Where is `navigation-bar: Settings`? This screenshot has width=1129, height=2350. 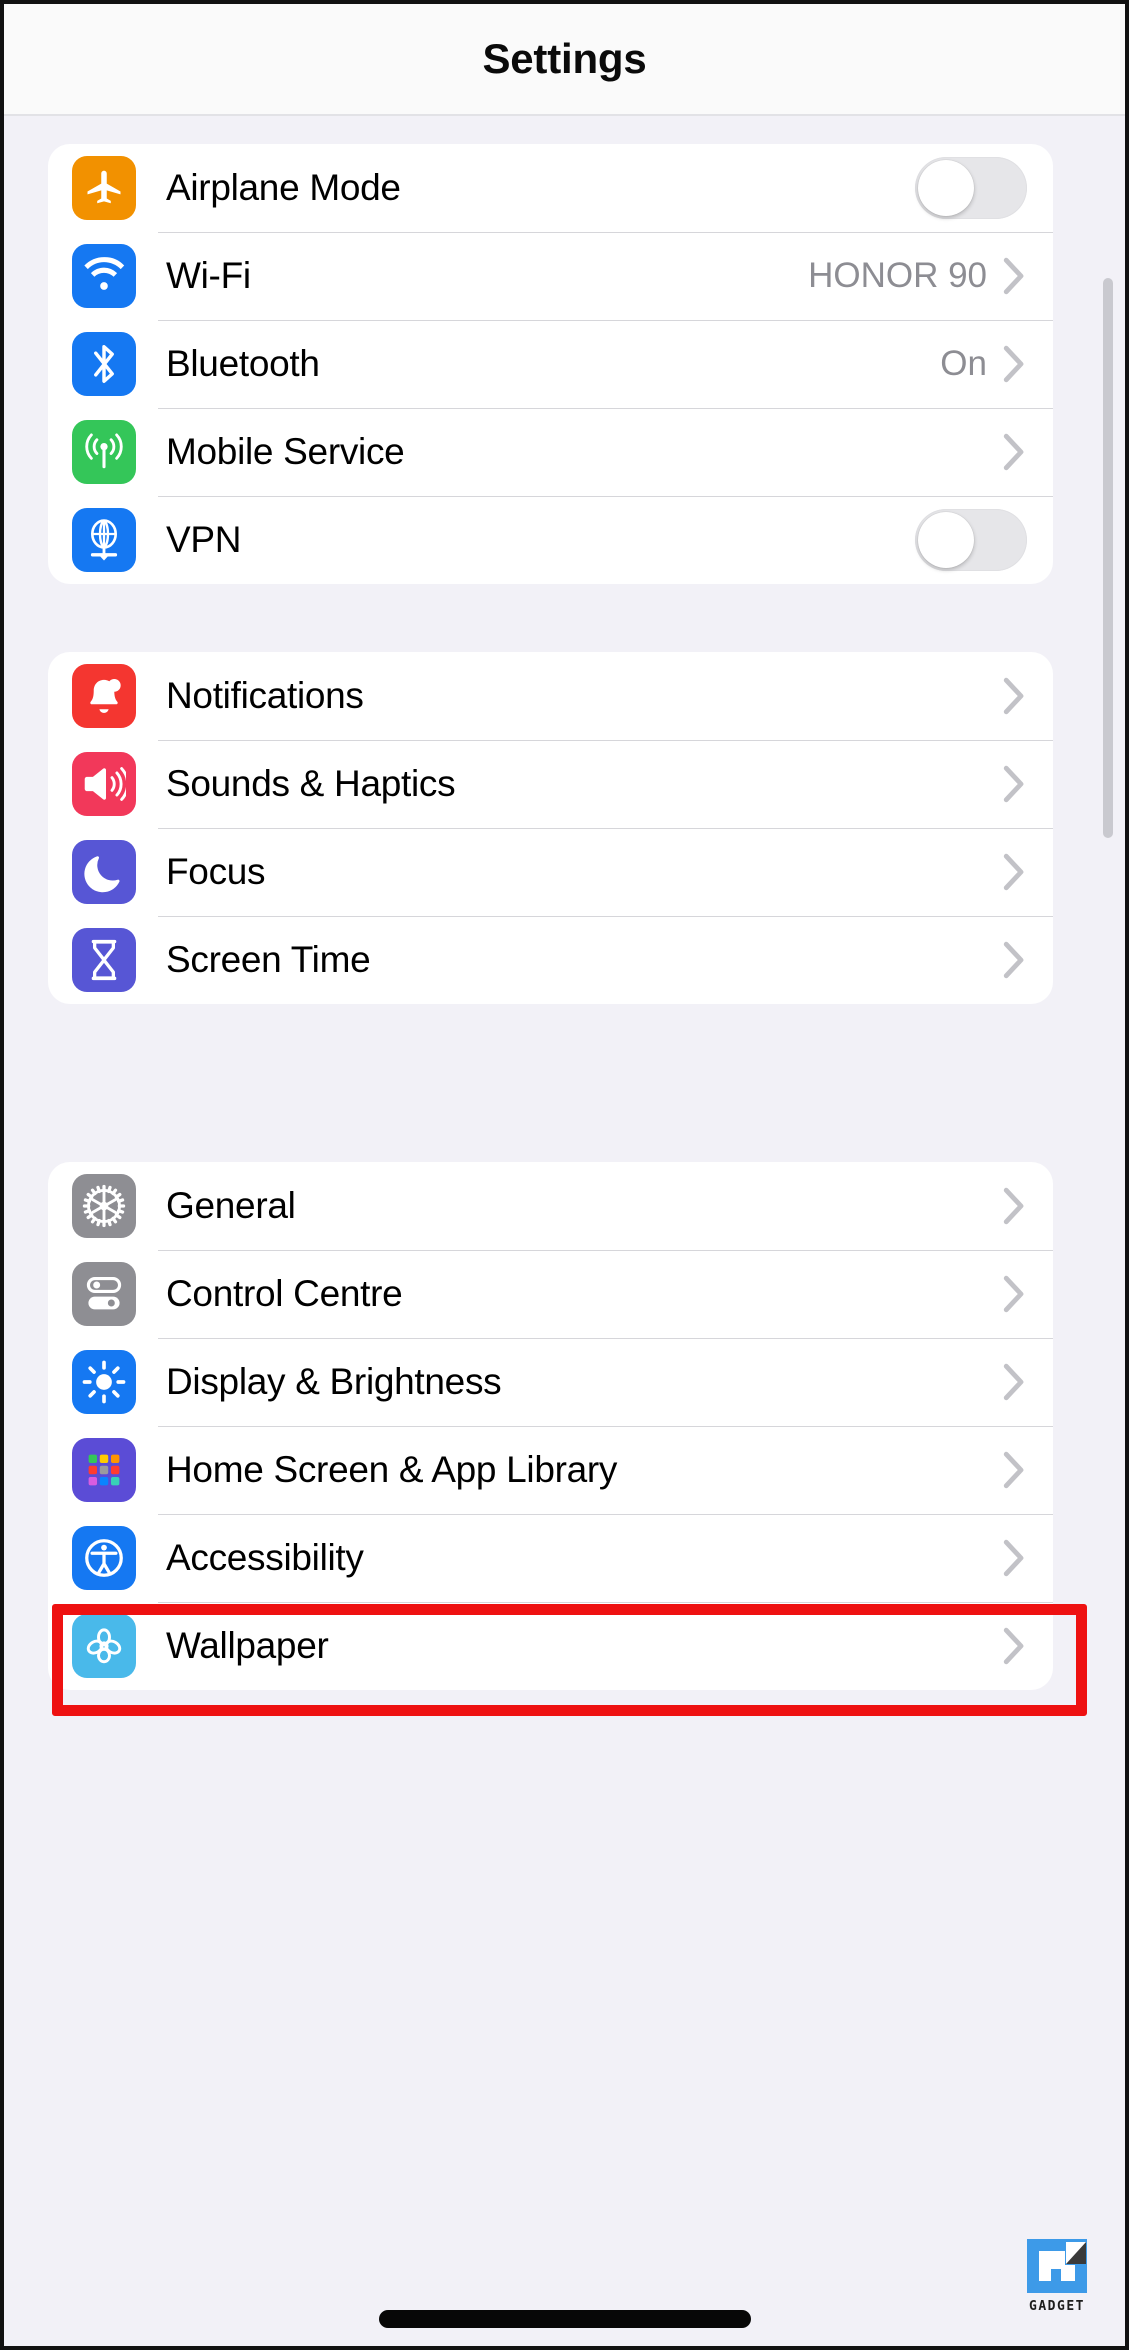
navigation-bar: Settings is located at coordinates (564, 60).